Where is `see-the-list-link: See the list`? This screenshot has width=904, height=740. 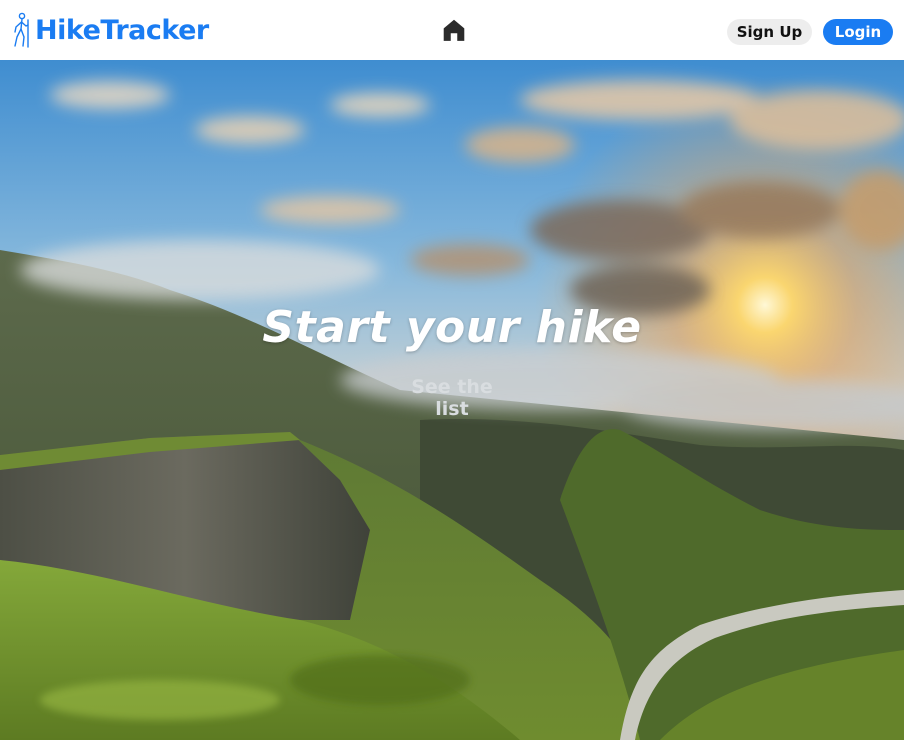 see-the-list-link: See the list is located at coordinates (452, 398).